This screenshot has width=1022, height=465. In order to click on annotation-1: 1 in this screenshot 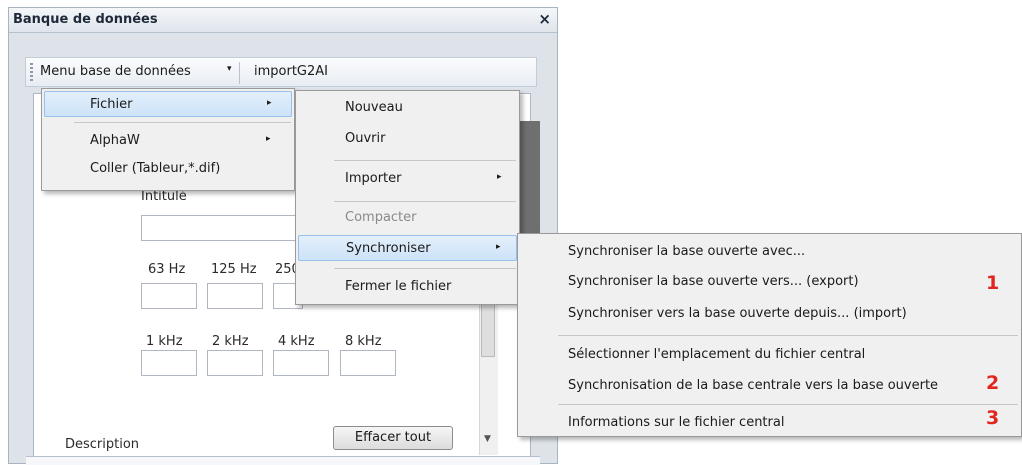, I will do `click(993, 283)`.